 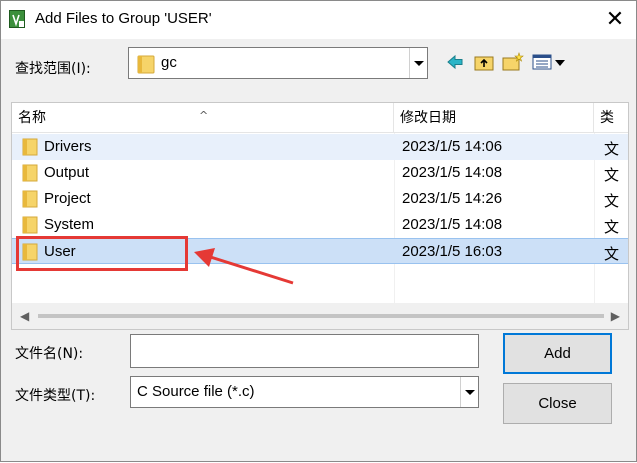 What do you see at coordinates (484, 62) in the screenshot?
I see `up-folder-icon` at bounding box center [484, 62].